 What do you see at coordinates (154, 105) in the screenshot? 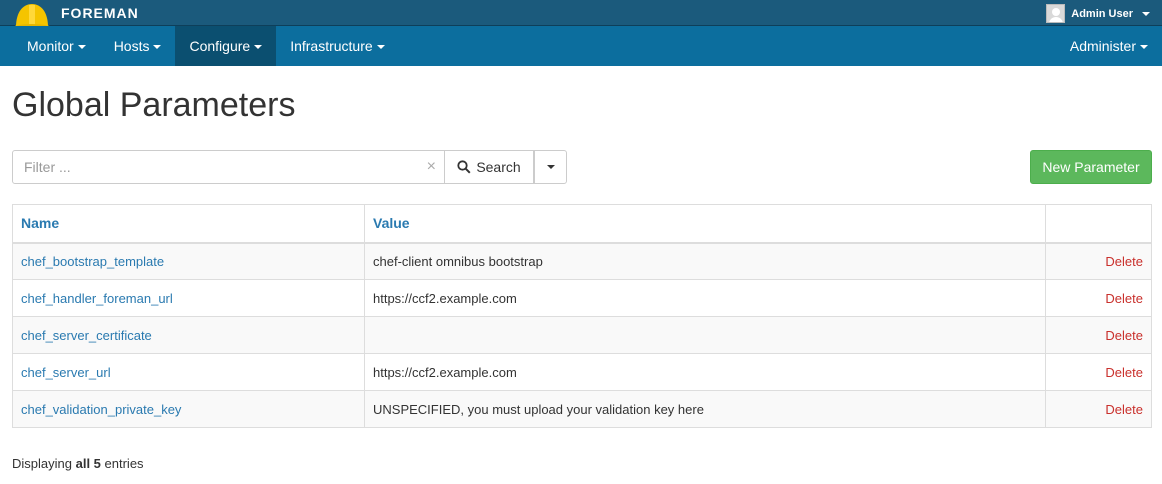
I see `page-title: Global Parameters` at bounding box center [154, 105].